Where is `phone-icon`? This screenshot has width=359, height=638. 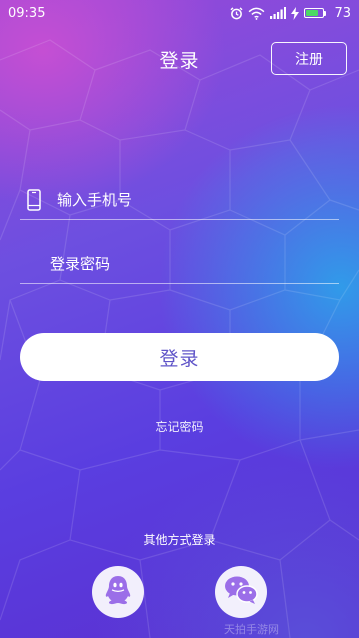 phone-icon is located at coordinates (38, 199).